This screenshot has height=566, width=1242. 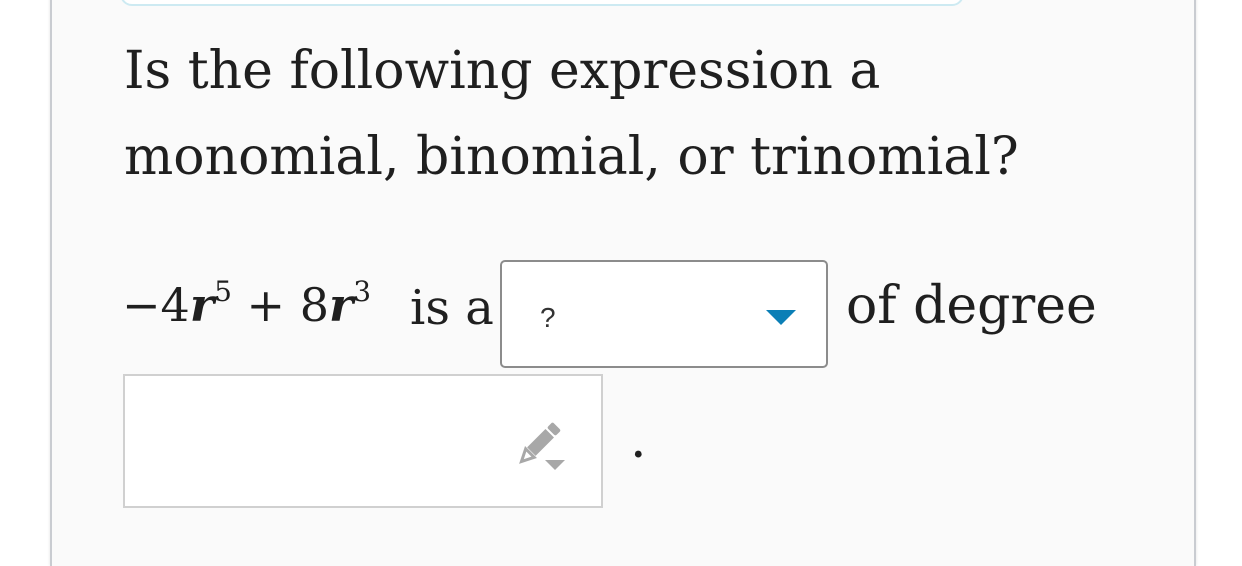 I want to click on question-line-2: monomial, binomial, or trinomial?, so click(x=571, y=157).